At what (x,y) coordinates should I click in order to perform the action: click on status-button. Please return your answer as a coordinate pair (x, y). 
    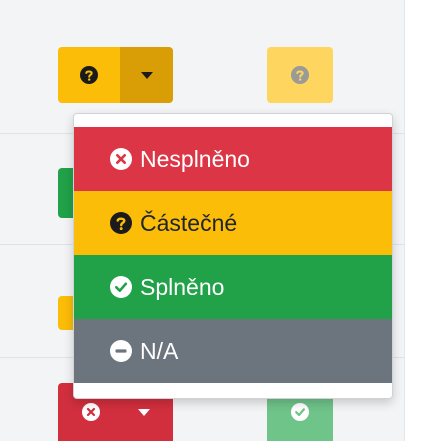
    Looking at the image, I should click on (89, 75).